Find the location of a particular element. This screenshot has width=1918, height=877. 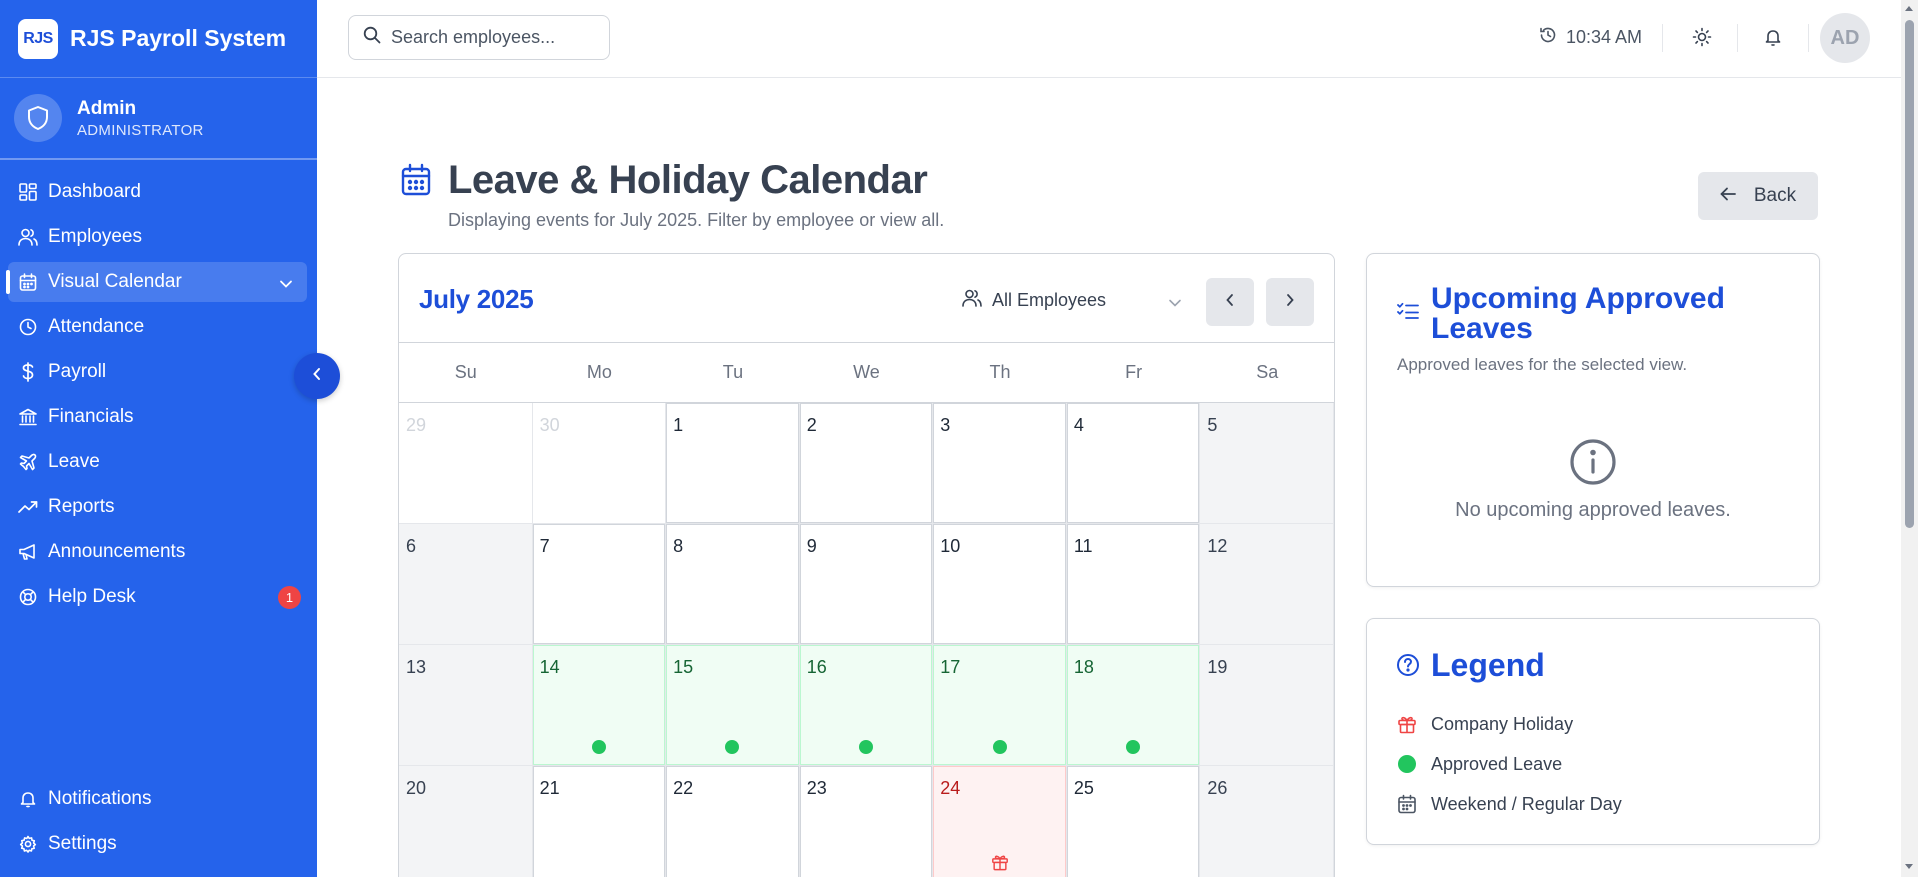

calendar-day-cell: 6 is located at coordinates (466, 584).